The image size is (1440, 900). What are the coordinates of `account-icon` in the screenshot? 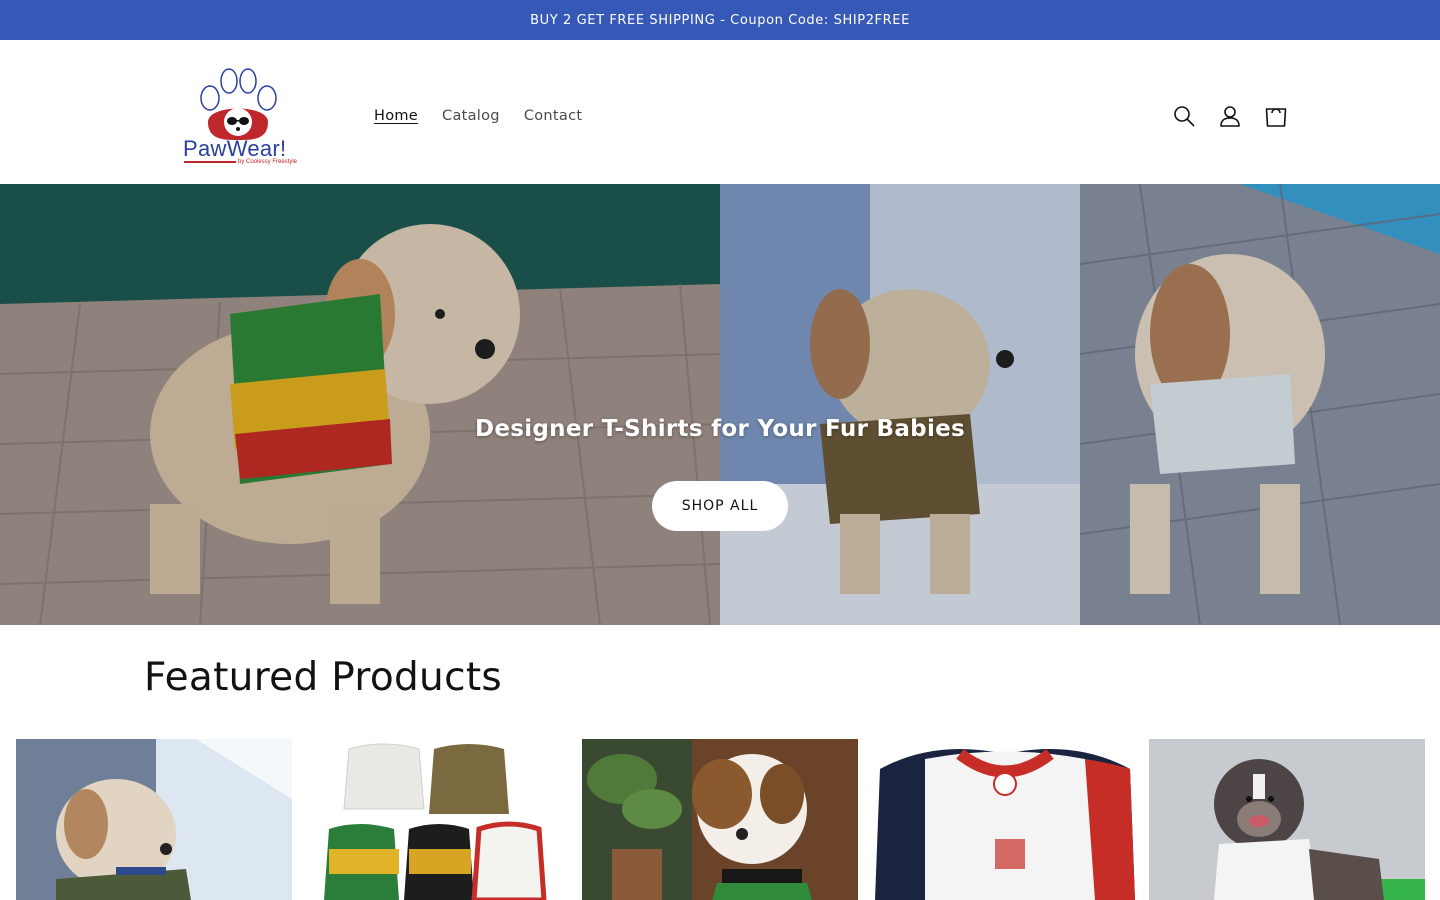 It's located at (1230, 116).